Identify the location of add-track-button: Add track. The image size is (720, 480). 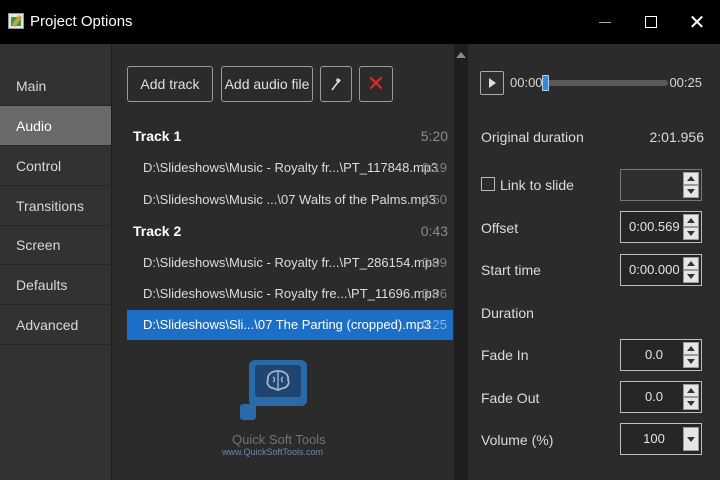
(170, 84).